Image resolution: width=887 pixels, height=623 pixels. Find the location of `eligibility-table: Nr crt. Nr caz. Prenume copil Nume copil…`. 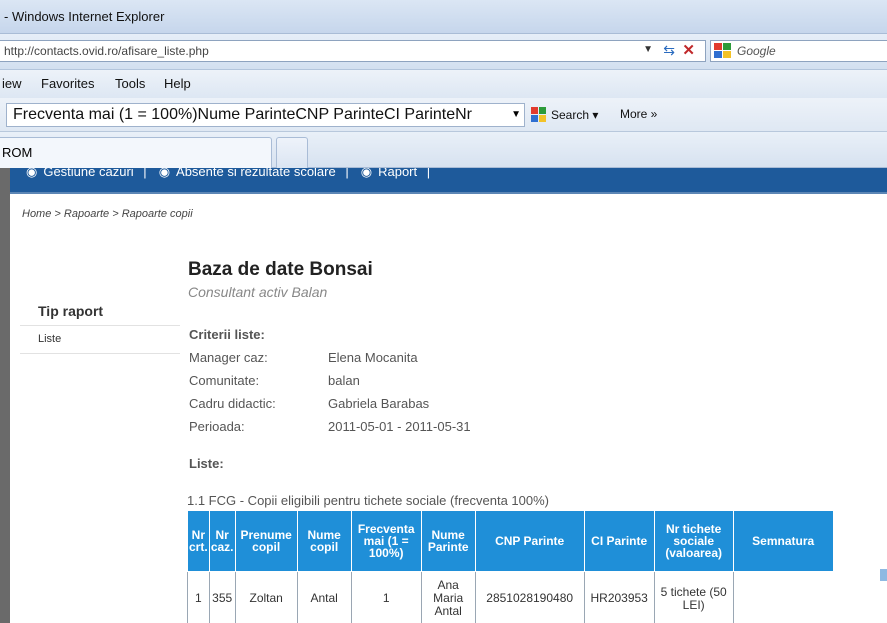

eligibility-table: Nr crt. Nr caz. Prenume copil Nume copil… is located at coordinates (510, 566).